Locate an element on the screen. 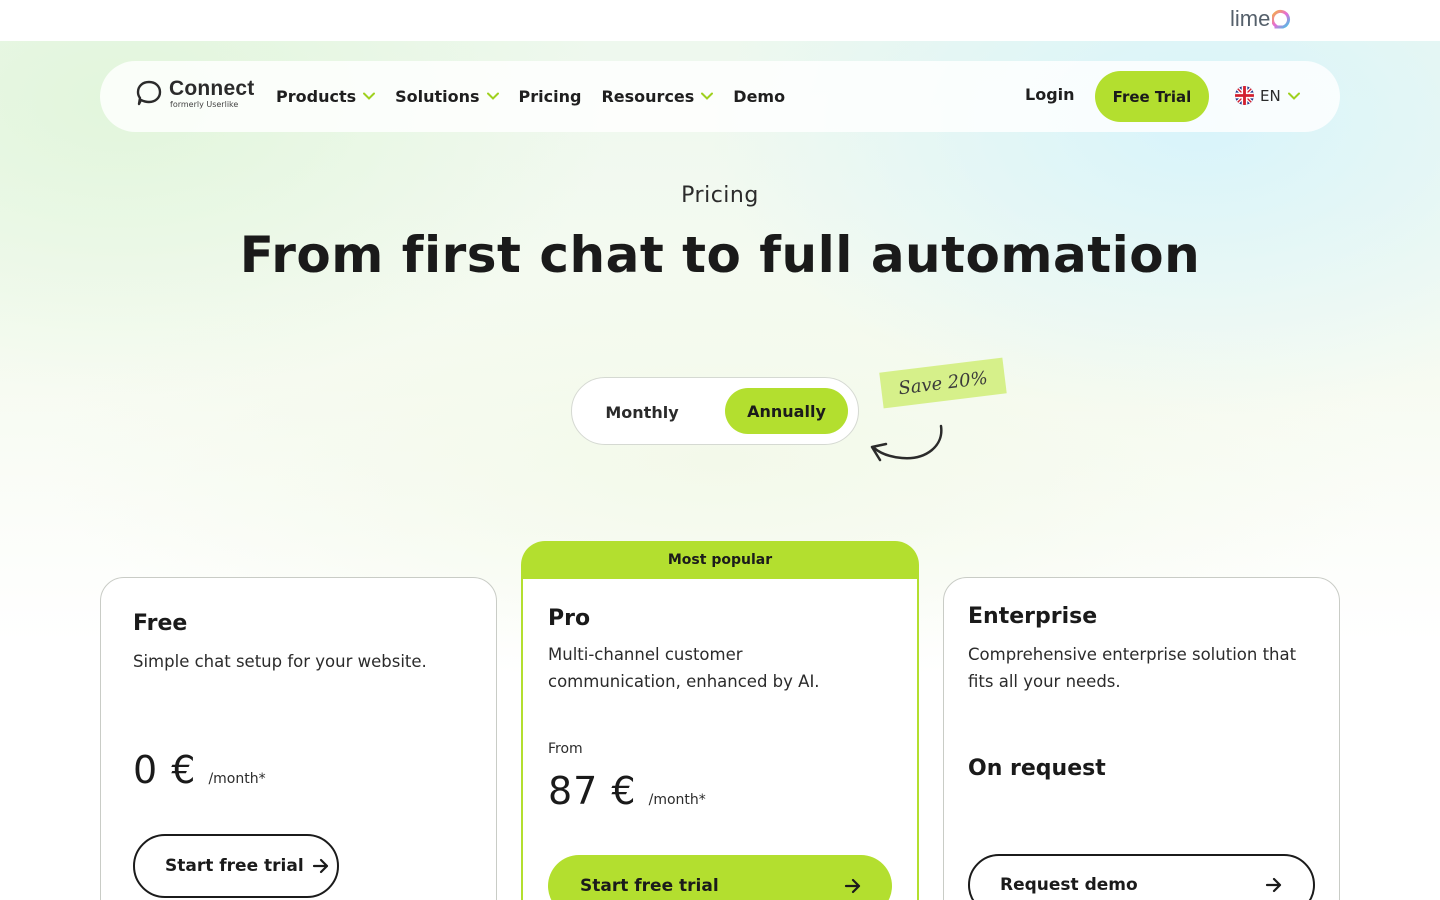 This screenshot has height=900, width=1440. connect-logo: Connect formerly Userlike is located at coordinates (195, 94).